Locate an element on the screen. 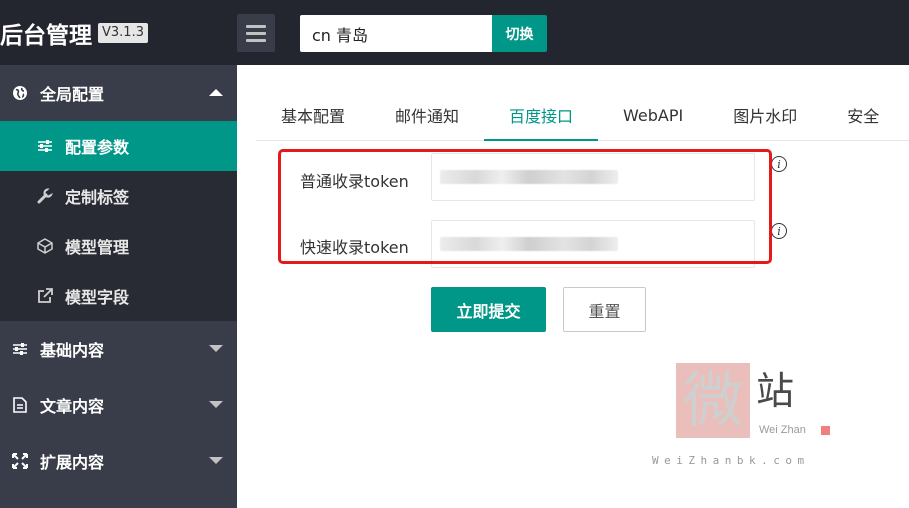 The height and width of the screenshot is (508, 909). sidebar-item-custom-tags: 定制标签 is located at coordinates (118, 196).